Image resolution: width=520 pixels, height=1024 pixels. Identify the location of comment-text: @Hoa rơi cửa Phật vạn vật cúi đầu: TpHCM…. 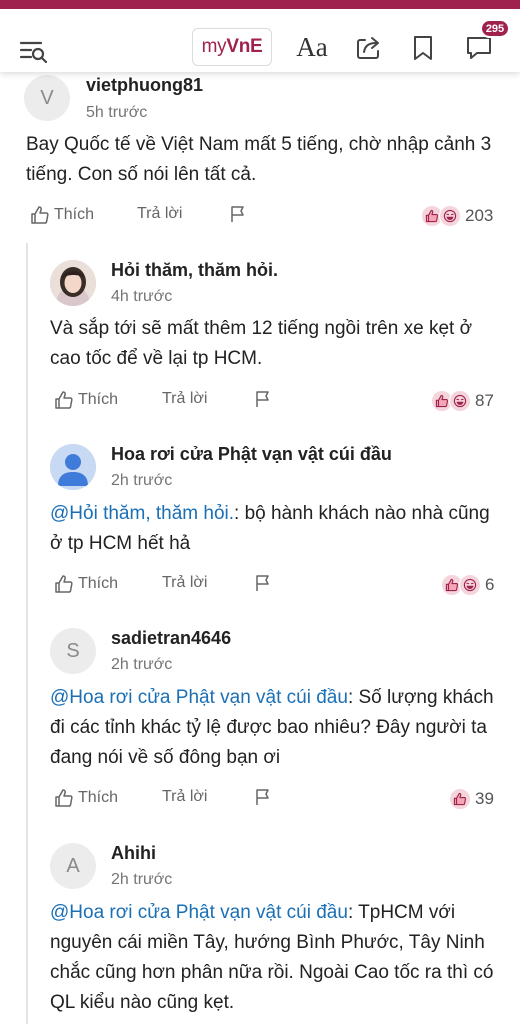
(277, 958).